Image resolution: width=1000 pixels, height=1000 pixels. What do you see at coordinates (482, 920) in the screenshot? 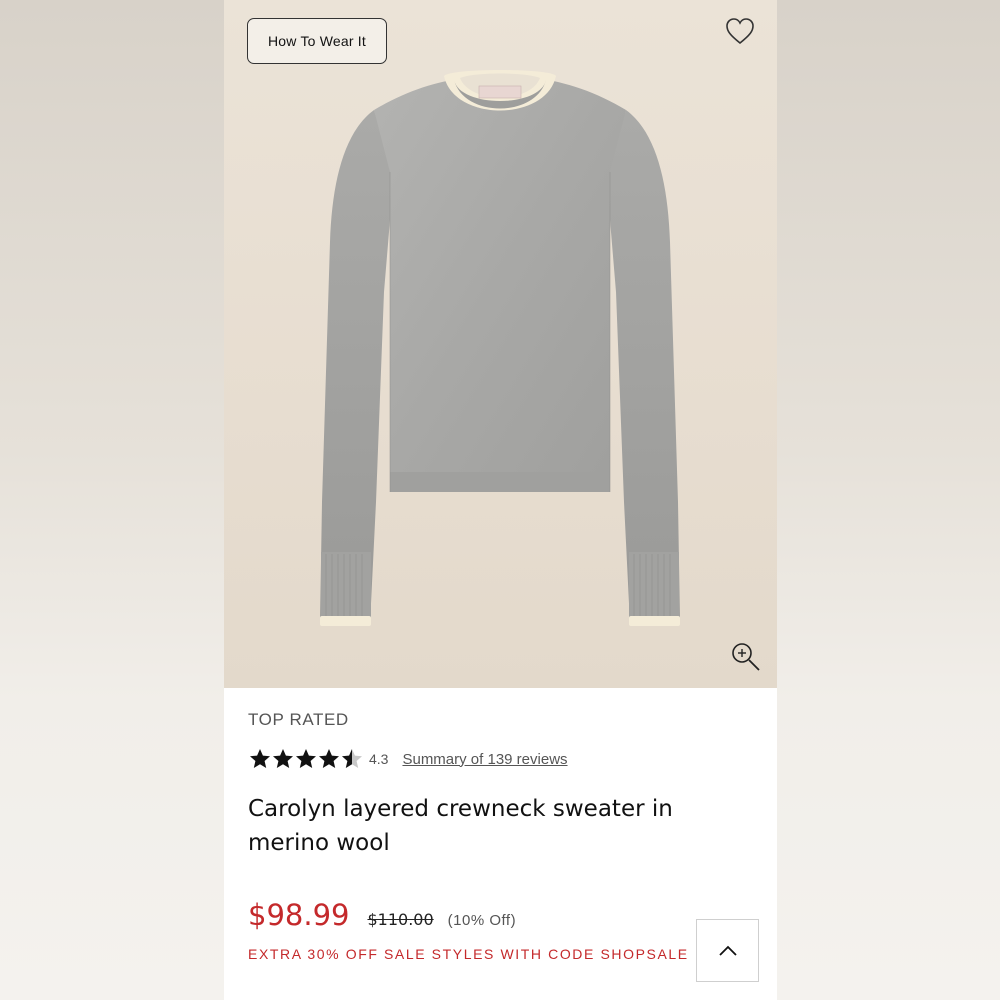
I see `discount-label: (10% Off)` at bounding box center [482, 920].